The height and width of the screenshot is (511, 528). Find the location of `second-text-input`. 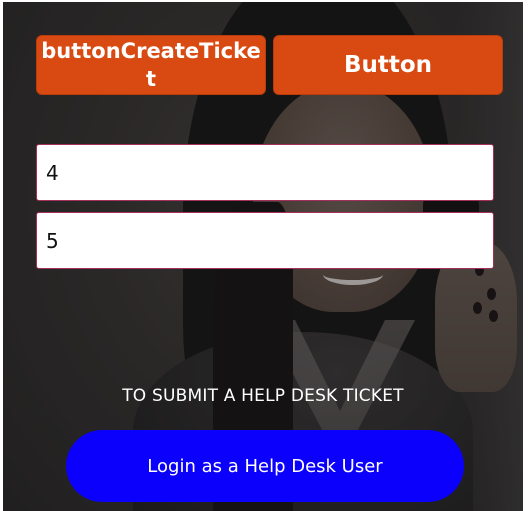

second-text-input is located at coordinates (265, 240).